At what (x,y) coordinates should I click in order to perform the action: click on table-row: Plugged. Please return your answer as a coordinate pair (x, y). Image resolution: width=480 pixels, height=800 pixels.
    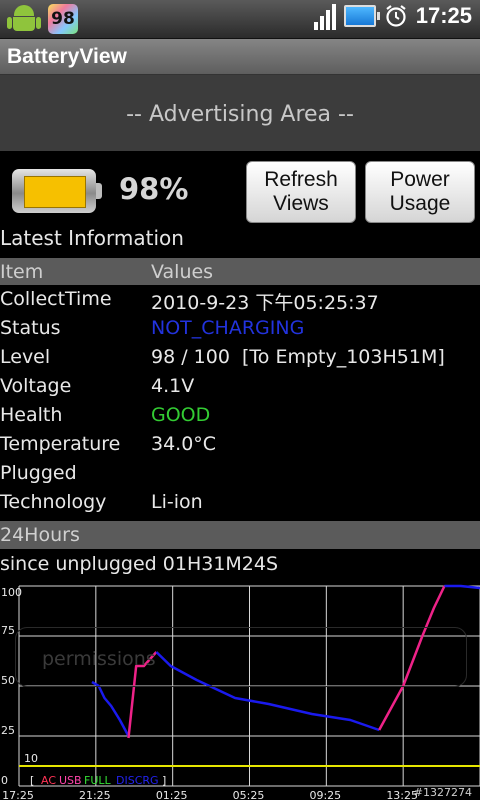
    Looking at the image, I should click on (240, 475).